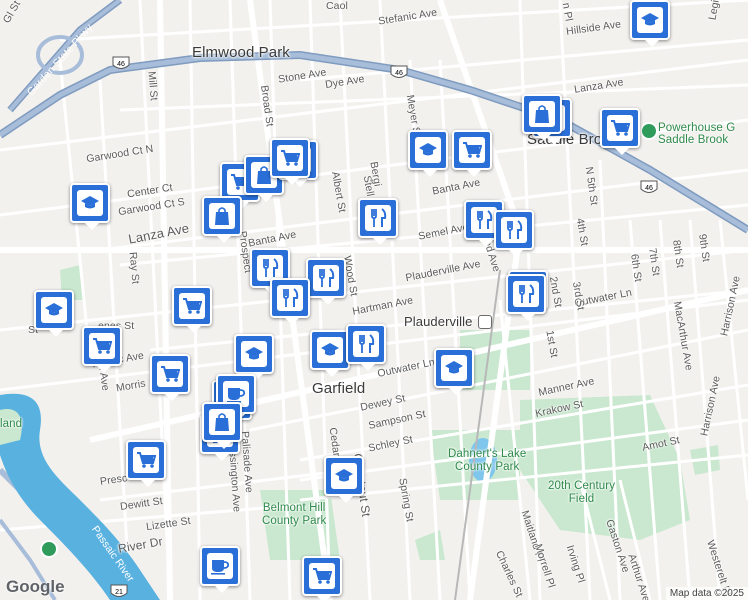 This screenshot has height=600, width=748. I want to click on svg-text: 21, so click(119, 592).